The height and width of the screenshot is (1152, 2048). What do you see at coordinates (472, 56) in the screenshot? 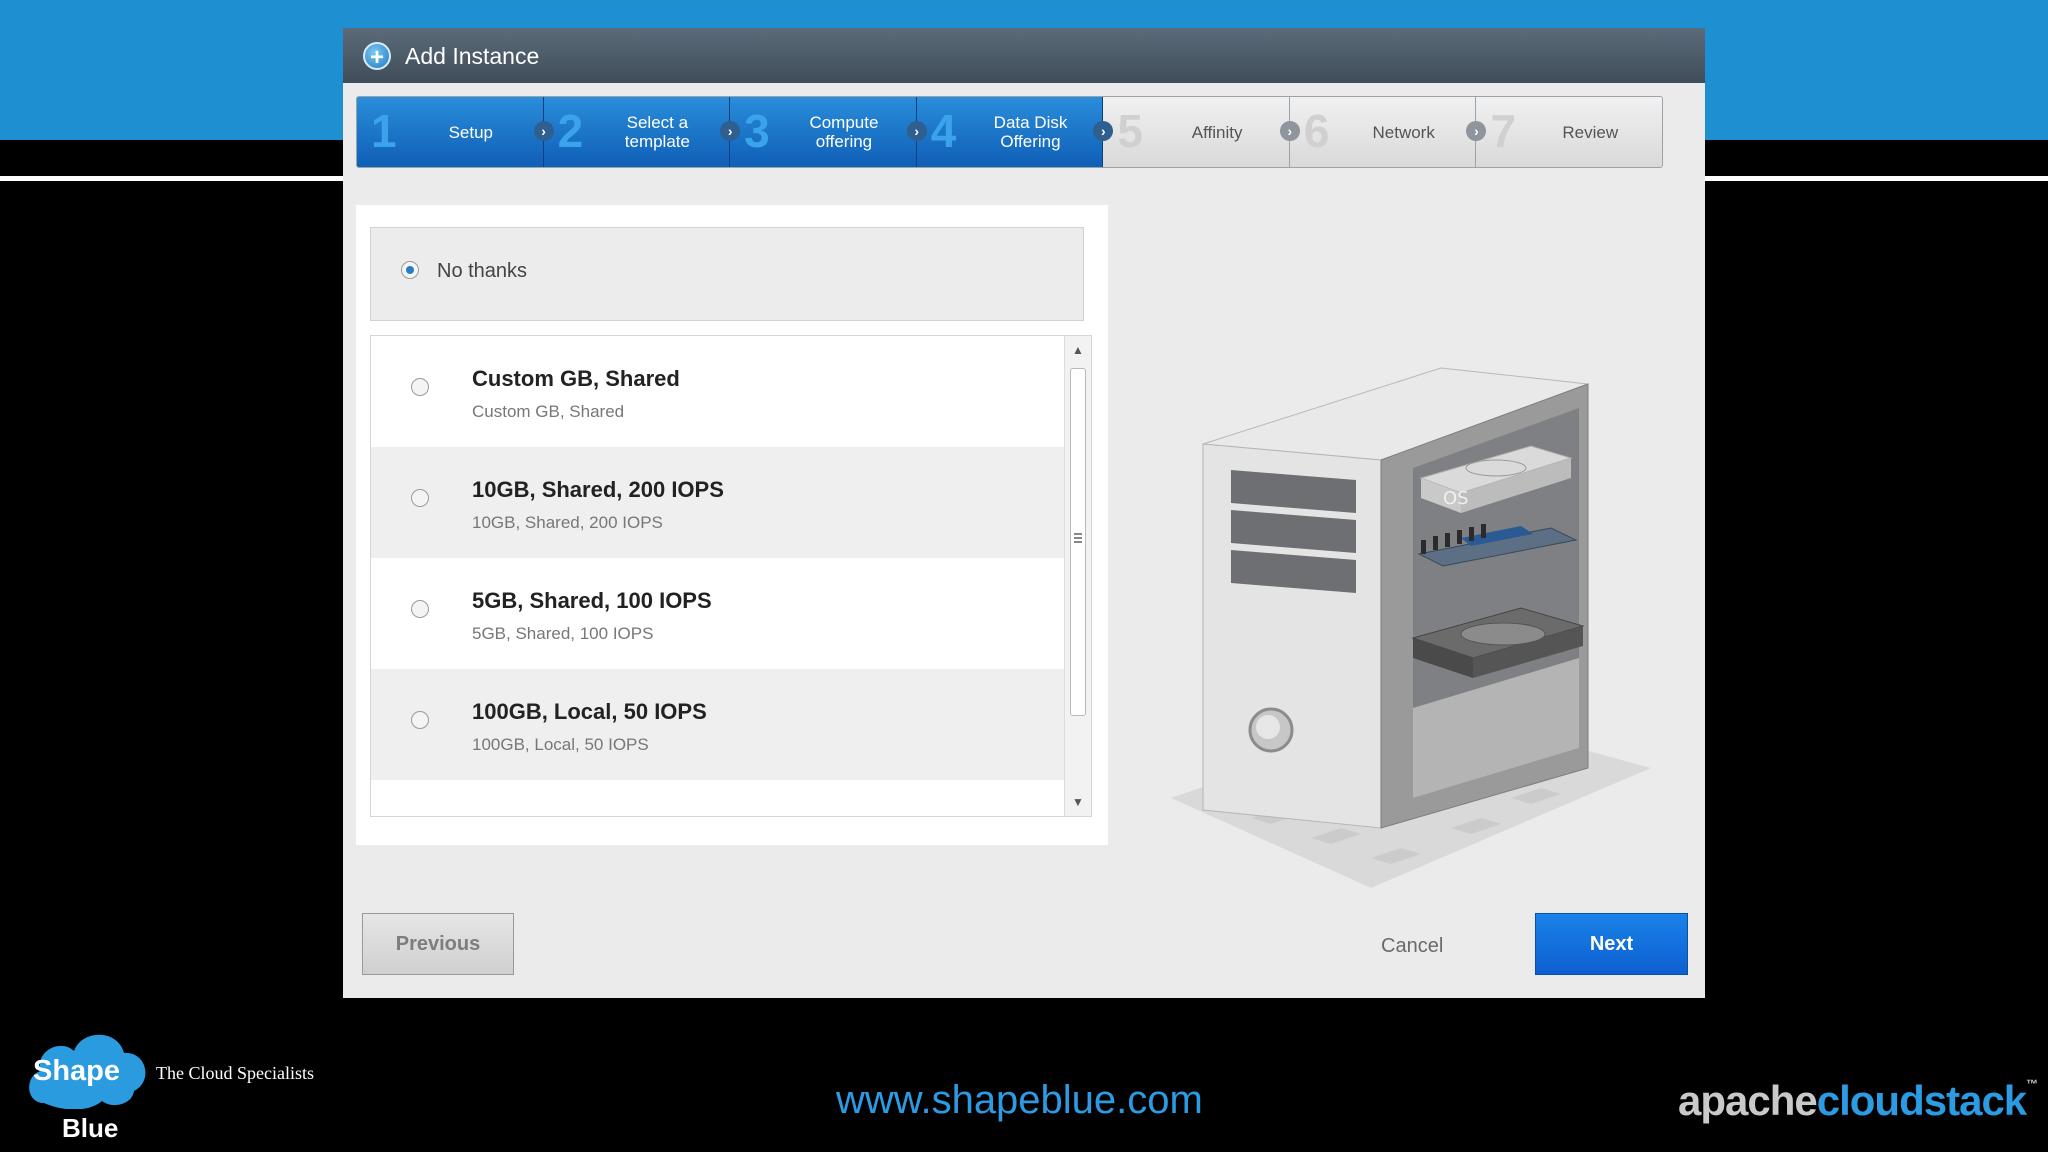
I see `dialog-title: Add Instance` at bounding box center [472, 56].